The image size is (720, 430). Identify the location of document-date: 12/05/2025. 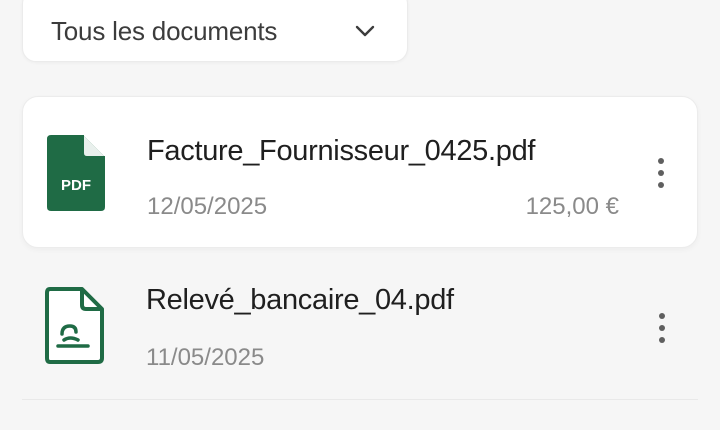
(207, 206).